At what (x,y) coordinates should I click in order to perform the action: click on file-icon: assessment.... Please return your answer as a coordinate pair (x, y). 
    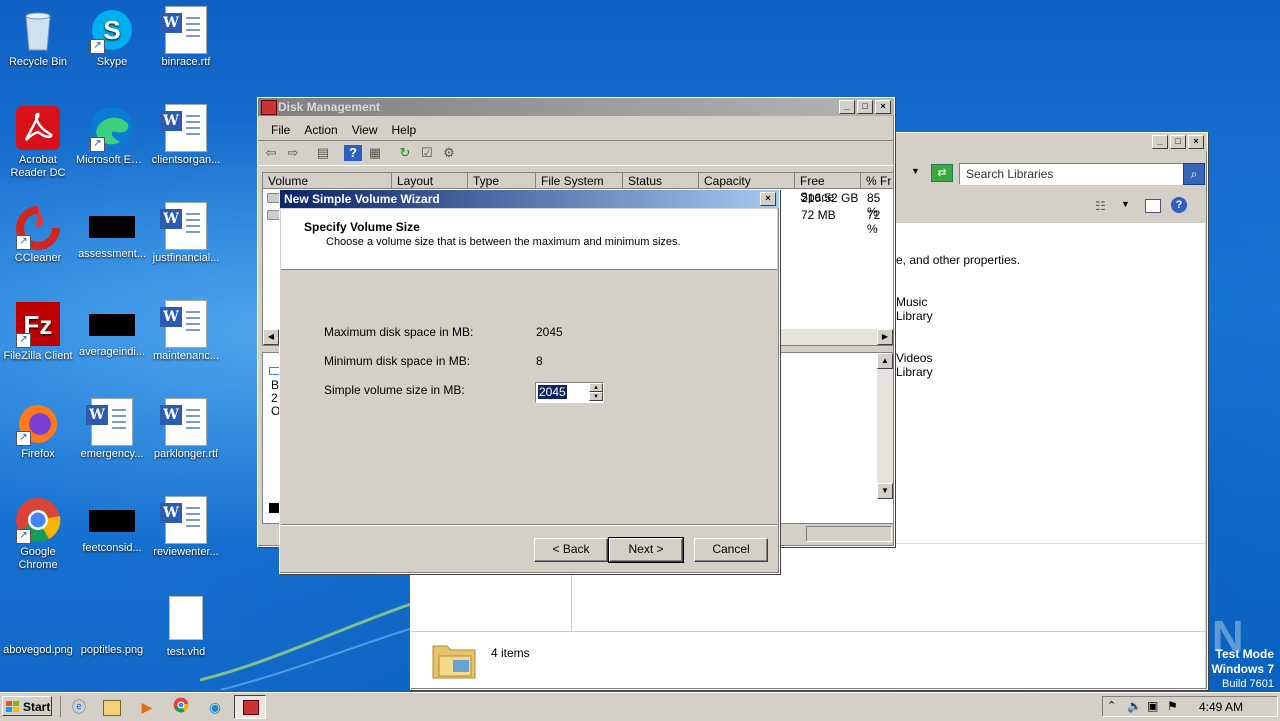
    Looking at the image, I should click on (112, 231).